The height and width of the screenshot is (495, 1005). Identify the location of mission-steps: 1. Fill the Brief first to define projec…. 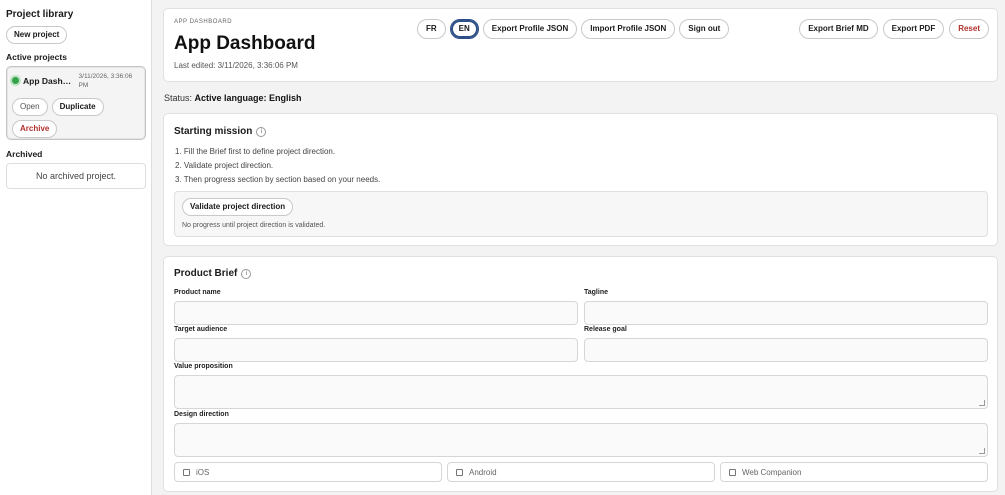
(277, 166).